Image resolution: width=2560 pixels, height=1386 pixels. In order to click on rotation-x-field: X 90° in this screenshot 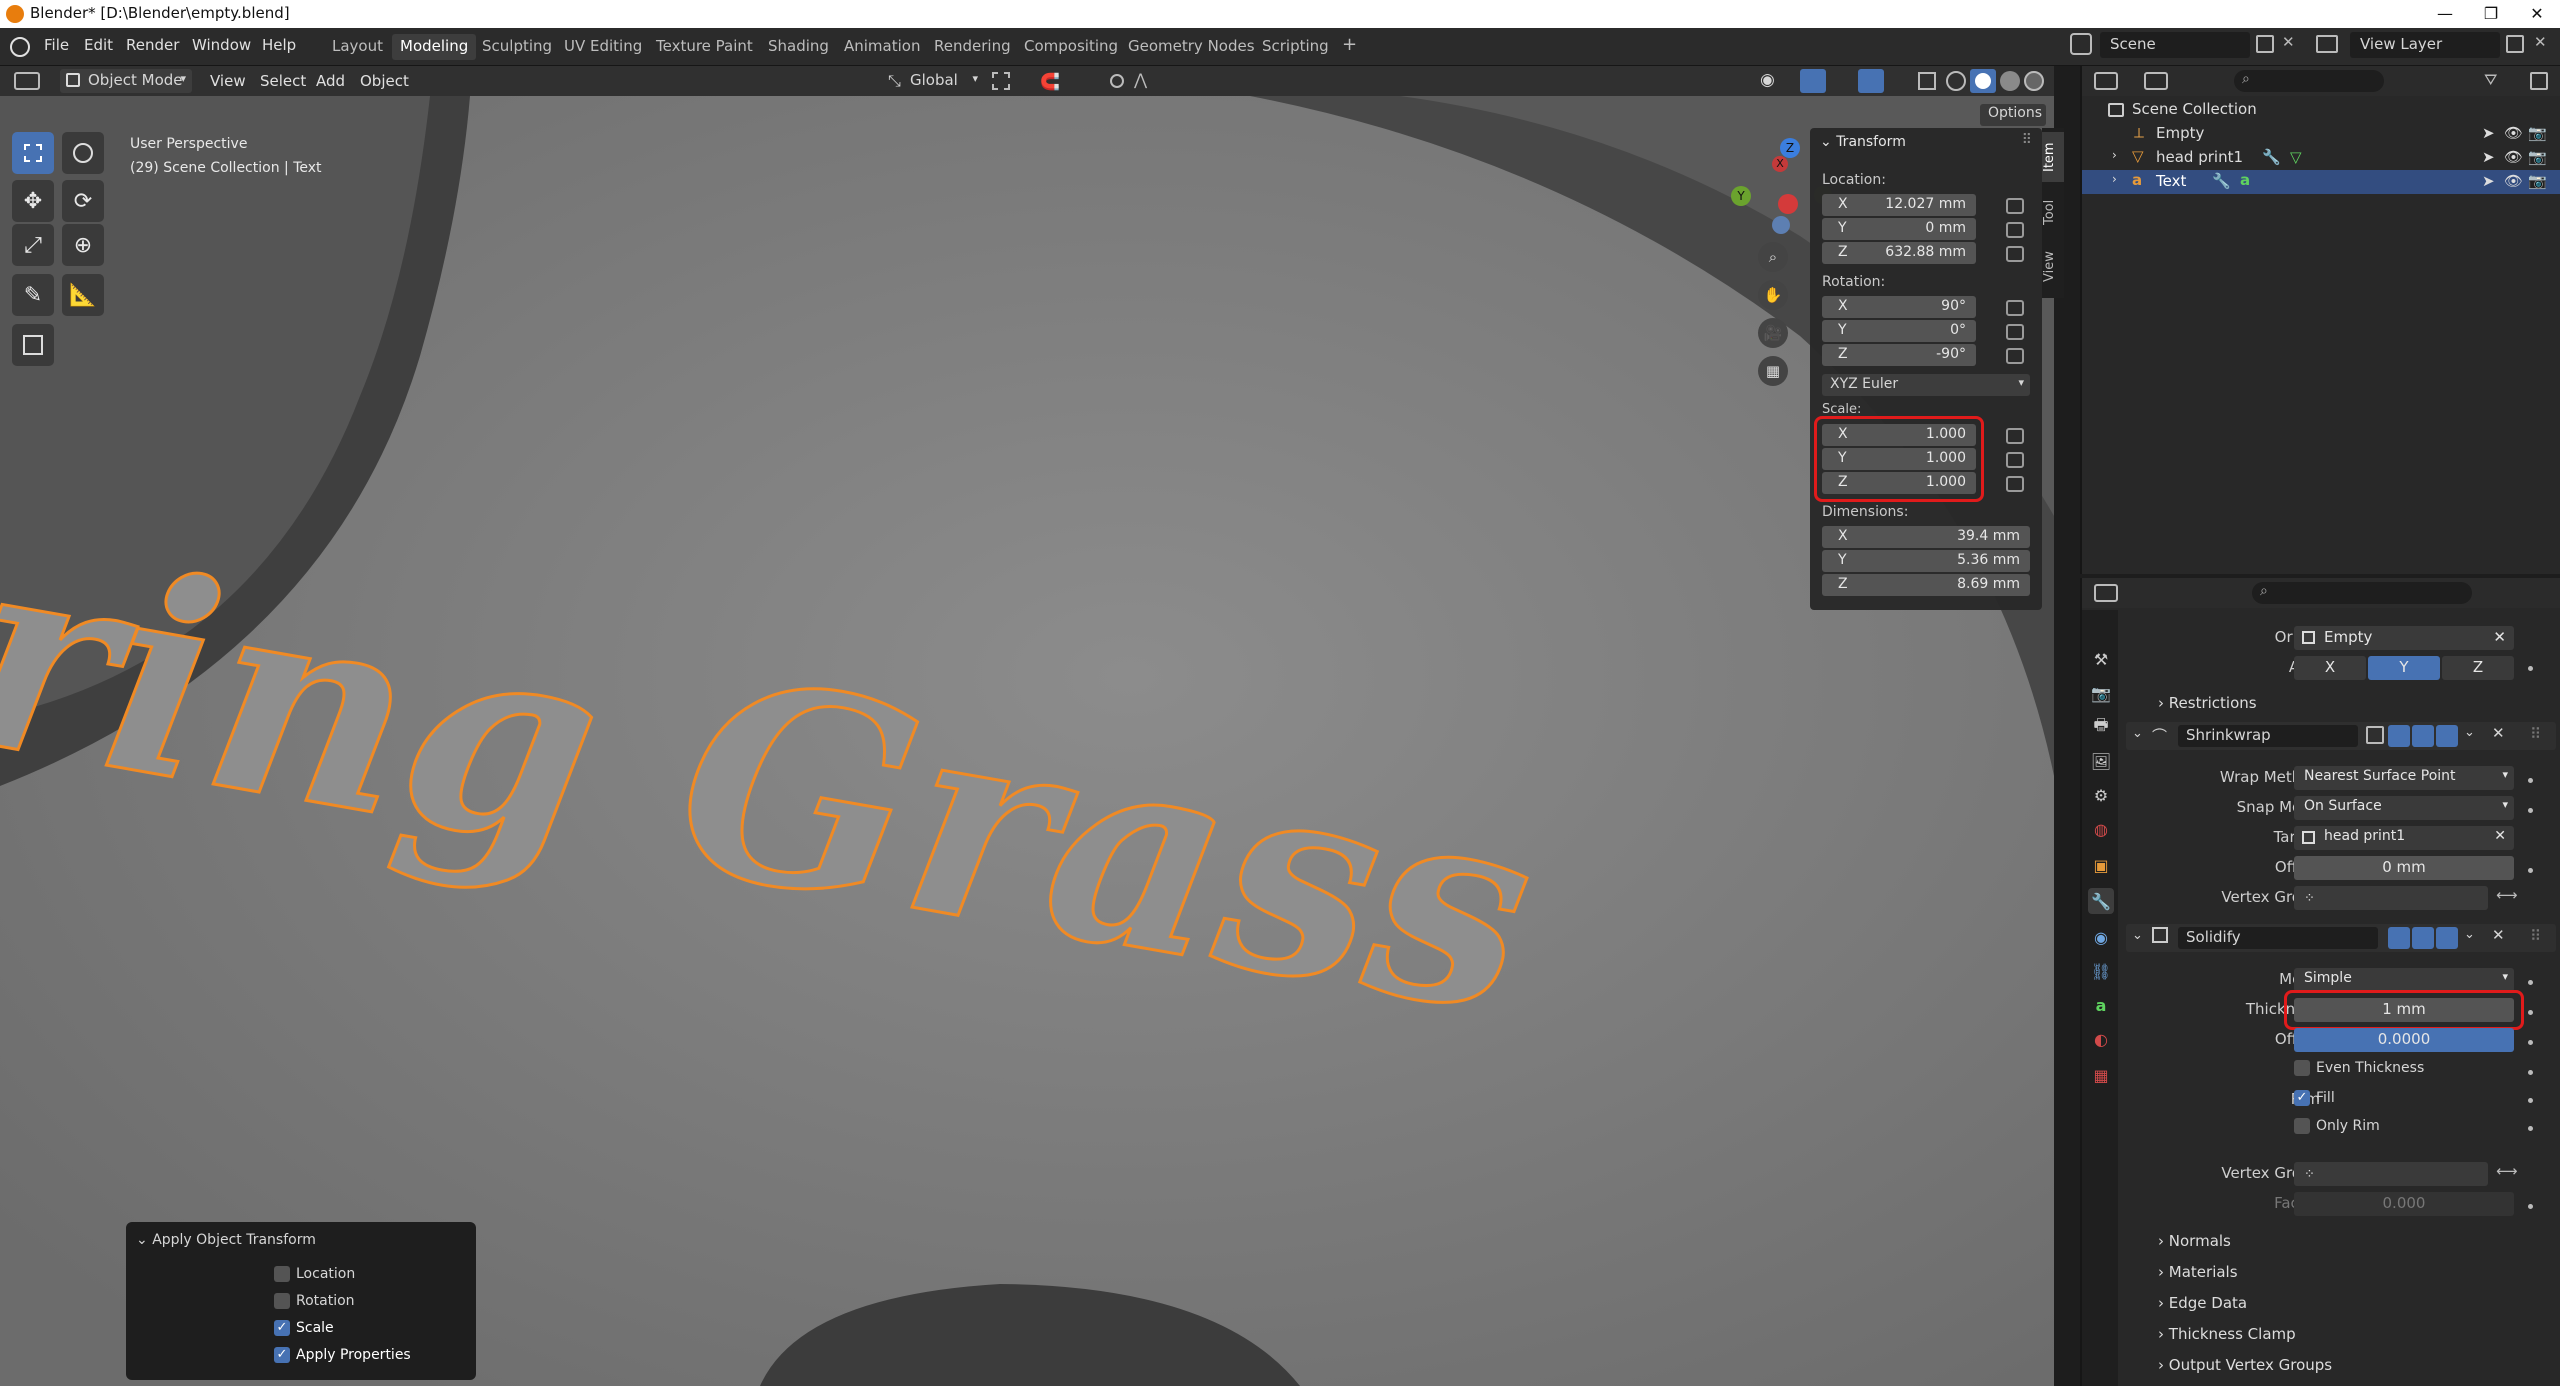, I will do `click(1899, 307)`.